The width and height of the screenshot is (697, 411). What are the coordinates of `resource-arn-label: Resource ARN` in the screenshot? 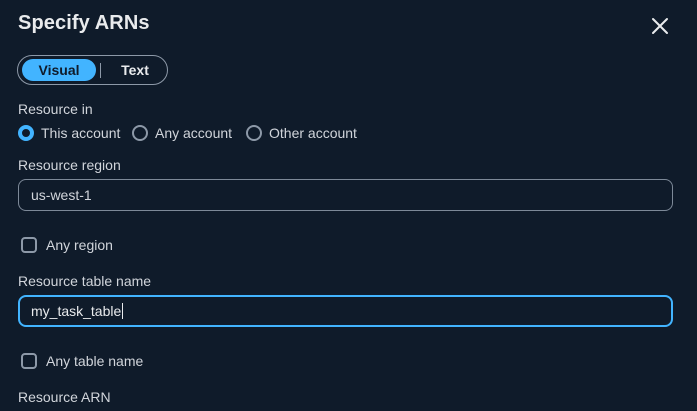 It's located at (64, 397).